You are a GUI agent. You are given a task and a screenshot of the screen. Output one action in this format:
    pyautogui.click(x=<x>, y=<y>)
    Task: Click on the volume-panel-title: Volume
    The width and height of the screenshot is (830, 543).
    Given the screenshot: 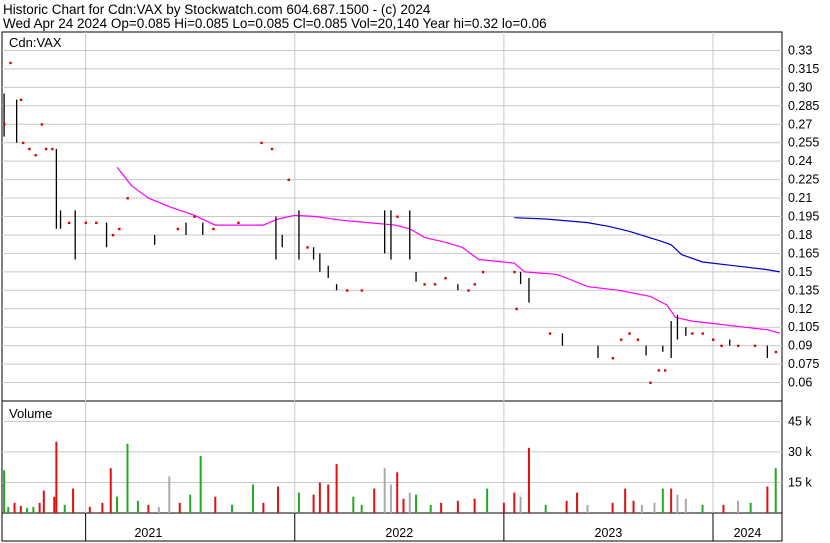 What is the action you would take?
    pyautogui.click(x=30, y=413)
    